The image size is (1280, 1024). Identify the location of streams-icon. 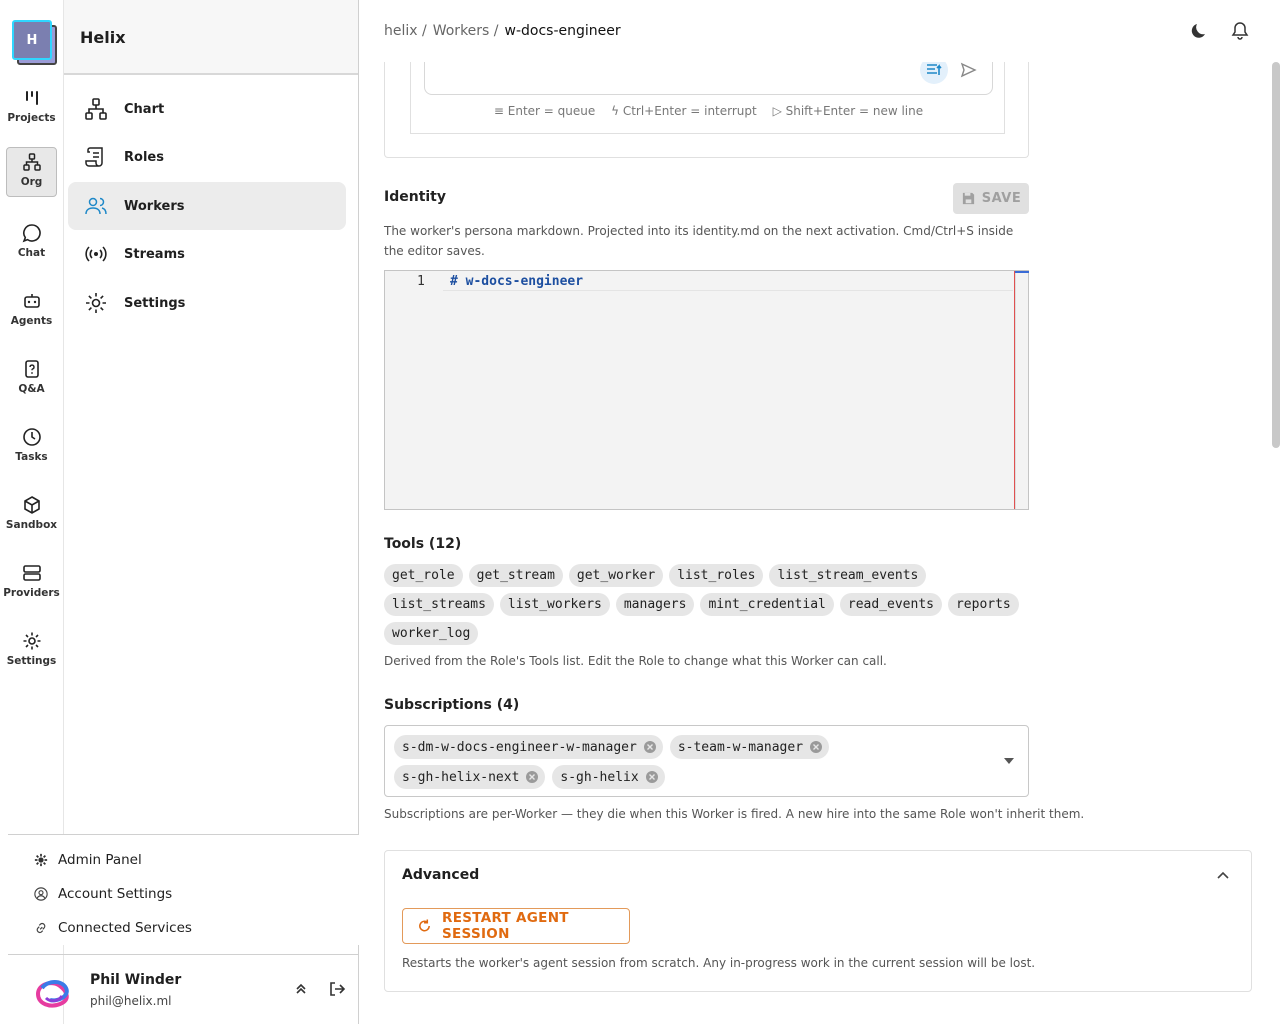
(96, 254).